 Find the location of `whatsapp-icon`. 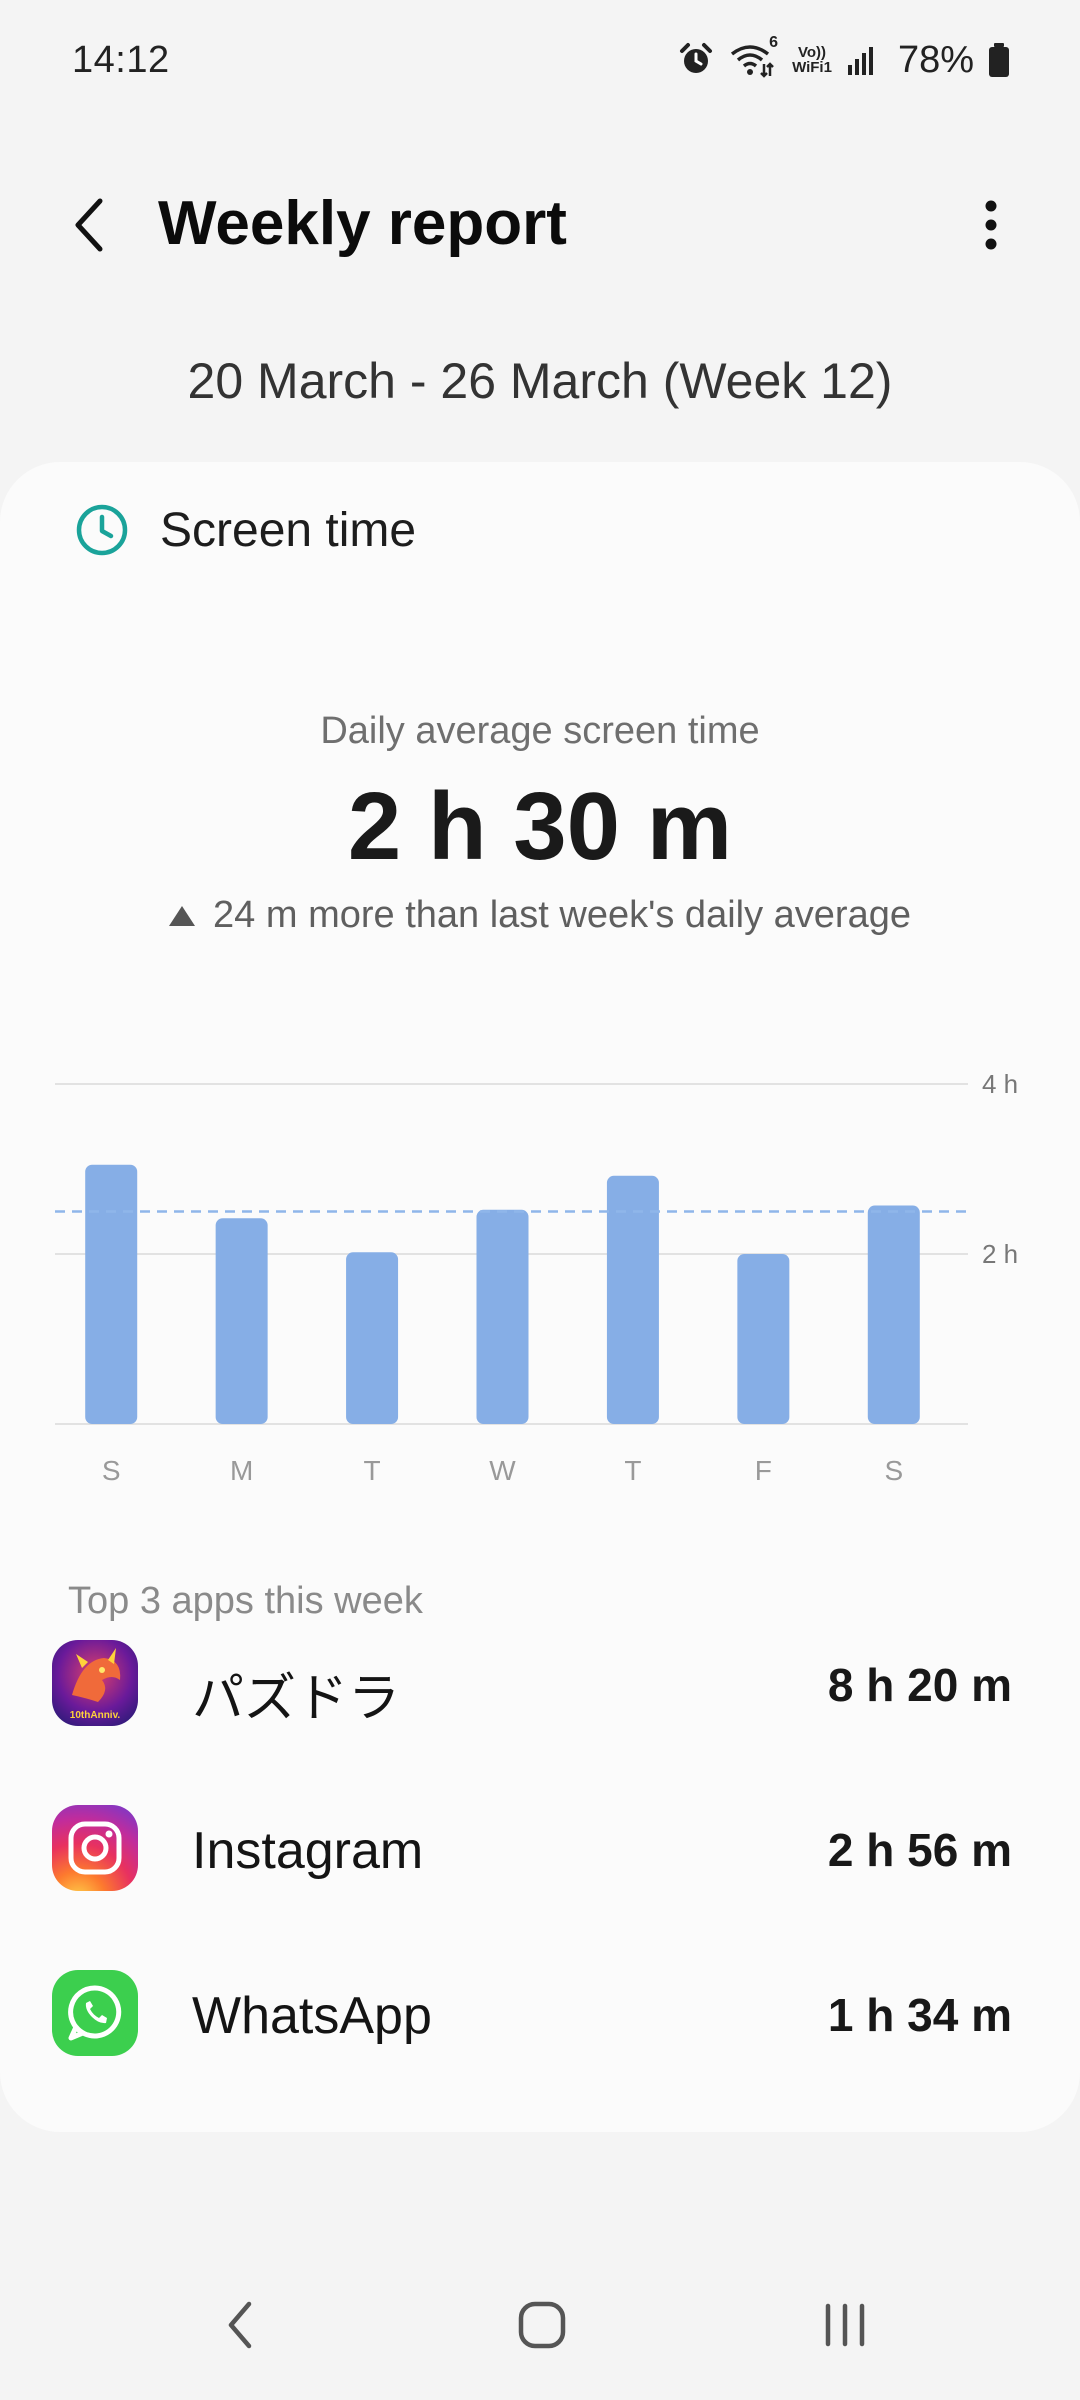

whatsapp-icon is located at coordinates (95, 2013).